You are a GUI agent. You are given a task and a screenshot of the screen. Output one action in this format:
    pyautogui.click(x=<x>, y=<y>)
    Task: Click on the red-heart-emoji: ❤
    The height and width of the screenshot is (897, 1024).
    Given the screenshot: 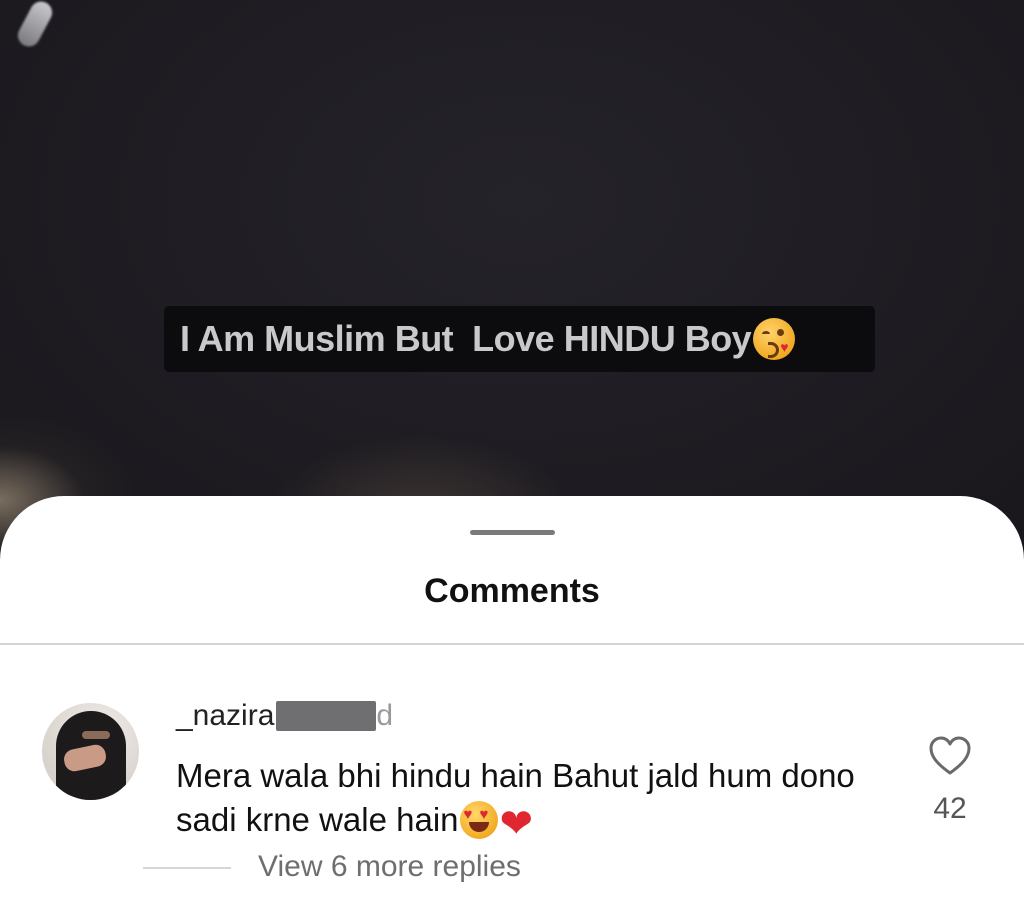 What is the action you would take?
    pyautogui.click(x=516, y=824)
    